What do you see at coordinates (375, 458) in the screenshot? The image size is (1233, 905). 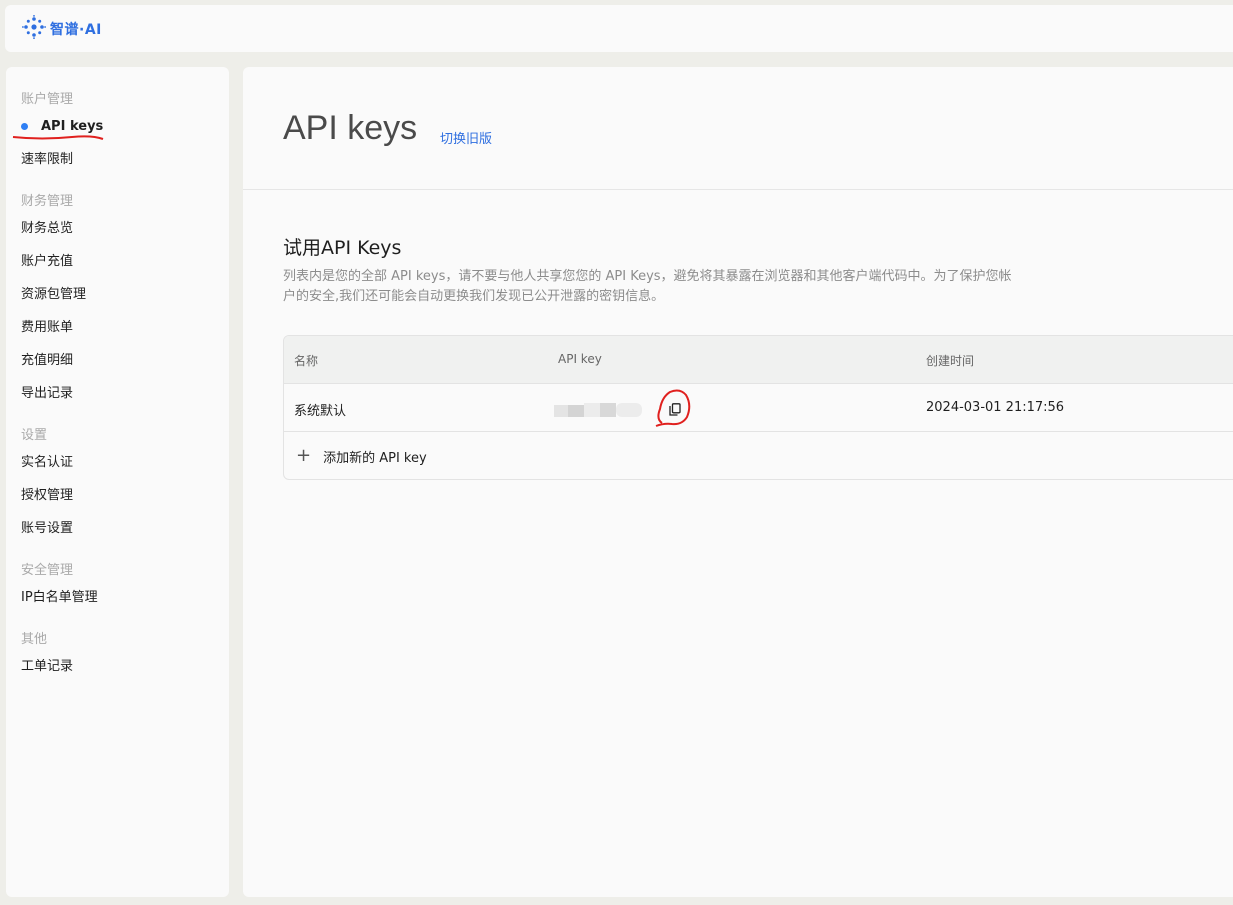 I see `add-api-key-label: 添加新的 API key` at bounding box center [375, 458].